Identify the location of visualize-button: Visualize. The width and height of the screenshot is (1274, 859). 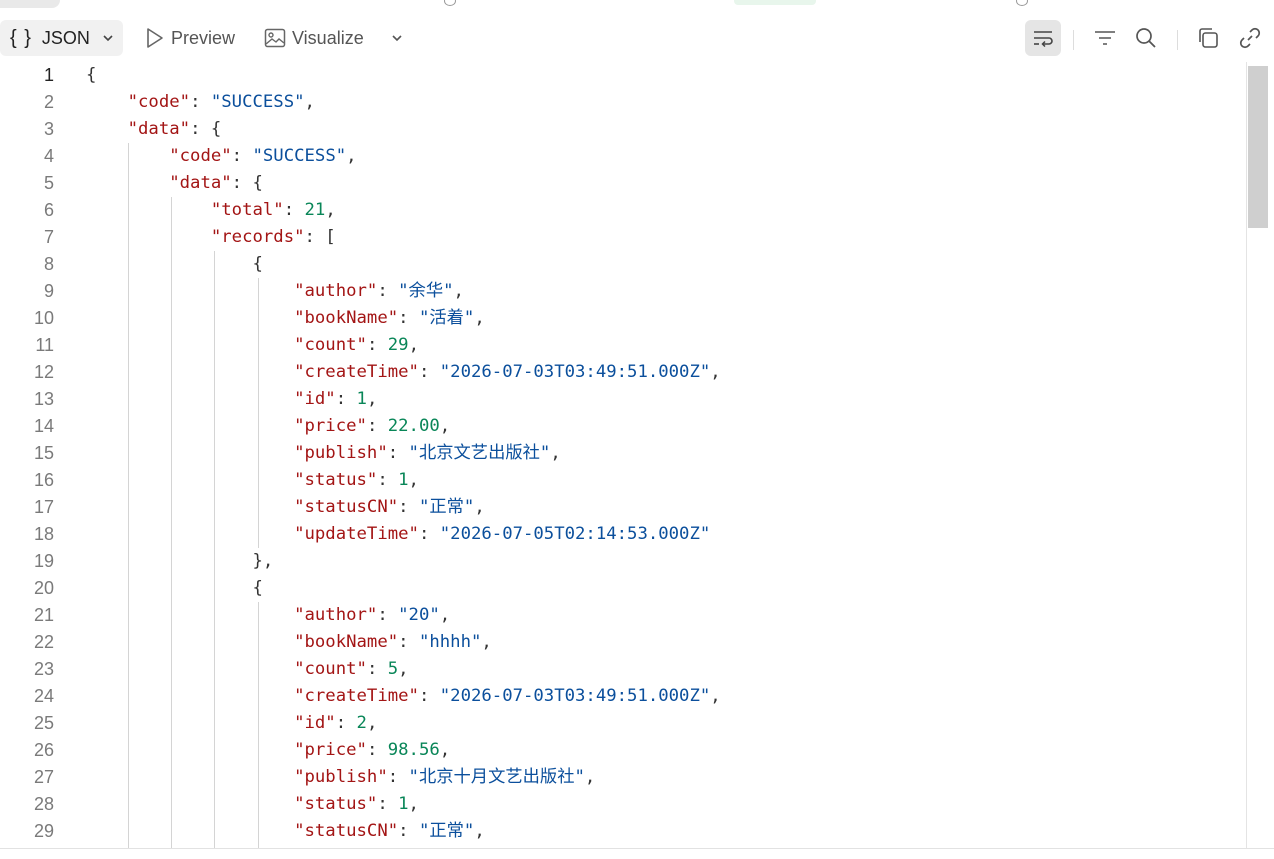
(314, 38).